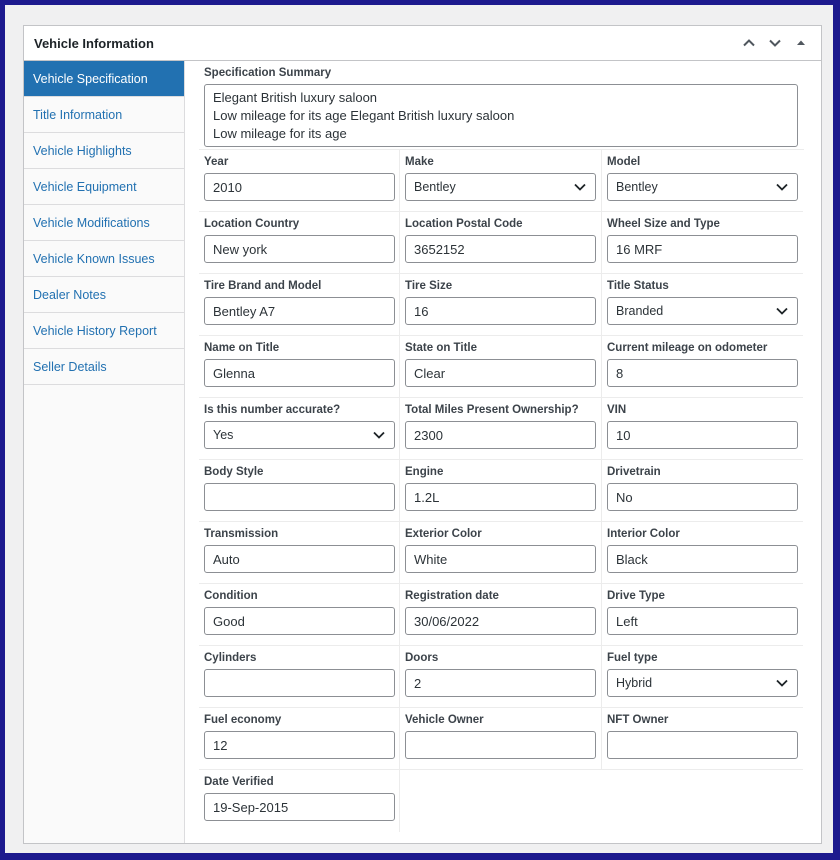 The height and width of the screenshot is (860, 840). I want to click on field-value: Black, so click(632, 559).